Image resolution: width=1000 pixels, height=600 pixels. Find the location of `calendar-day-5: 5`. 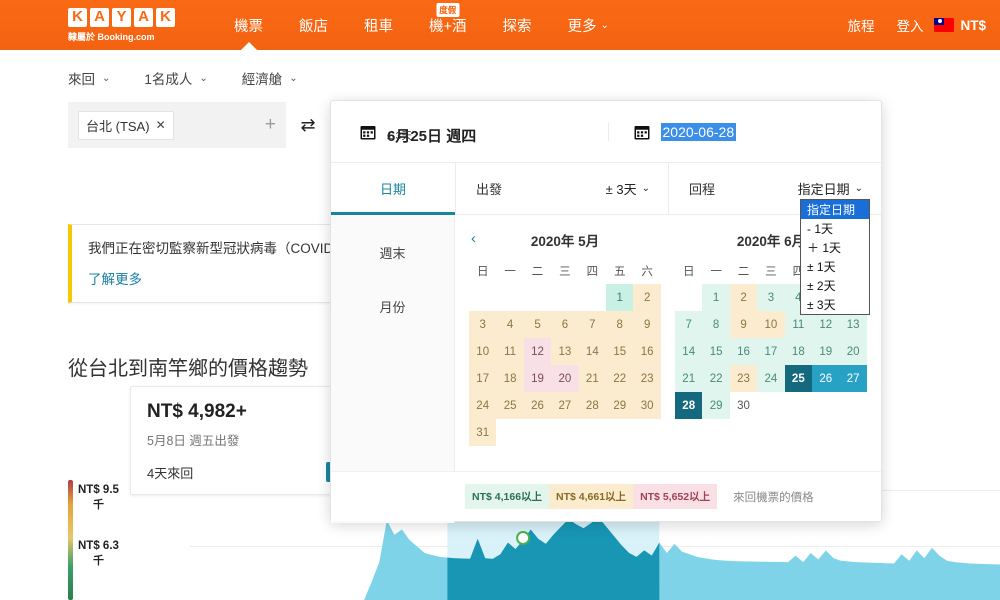

calendar-day-5: 5 is located at coordinates (537, 324).